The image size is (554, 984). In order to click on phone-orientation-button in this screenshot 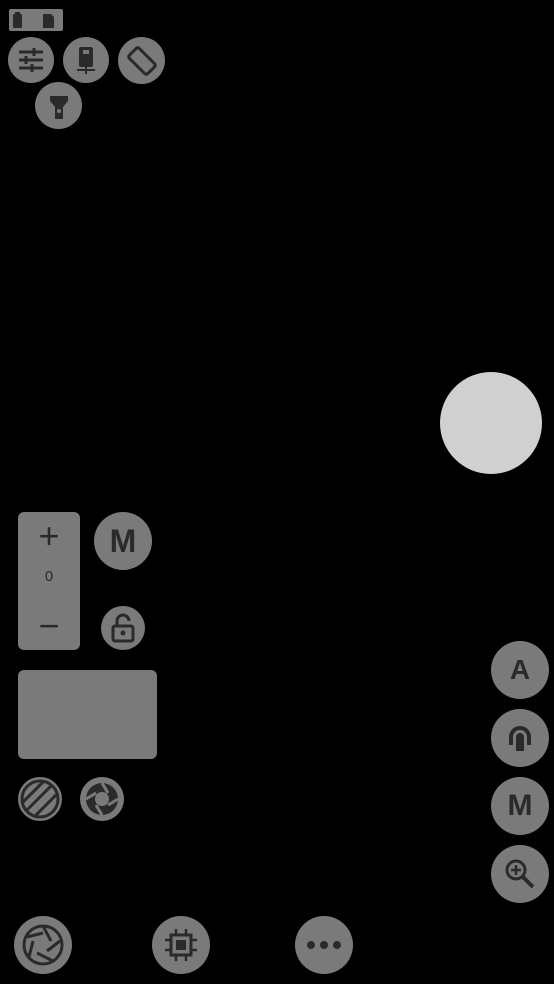, I will do `click(86, 60)`.